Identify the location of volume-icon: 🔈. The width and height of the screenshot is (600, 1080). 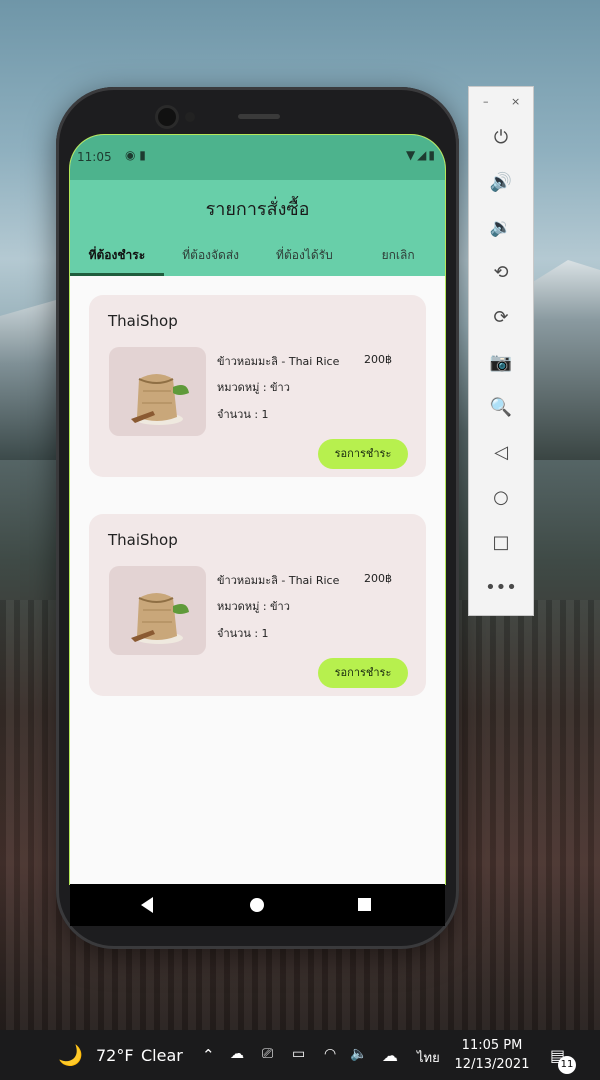
(358, 1054).